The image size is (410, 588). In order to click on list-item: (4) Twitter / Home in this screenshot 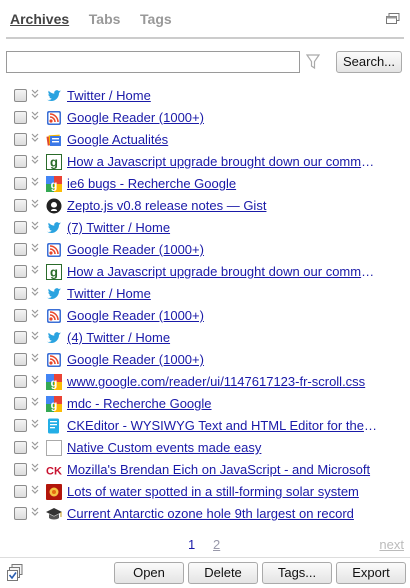, I will do `click(205, 338)`.